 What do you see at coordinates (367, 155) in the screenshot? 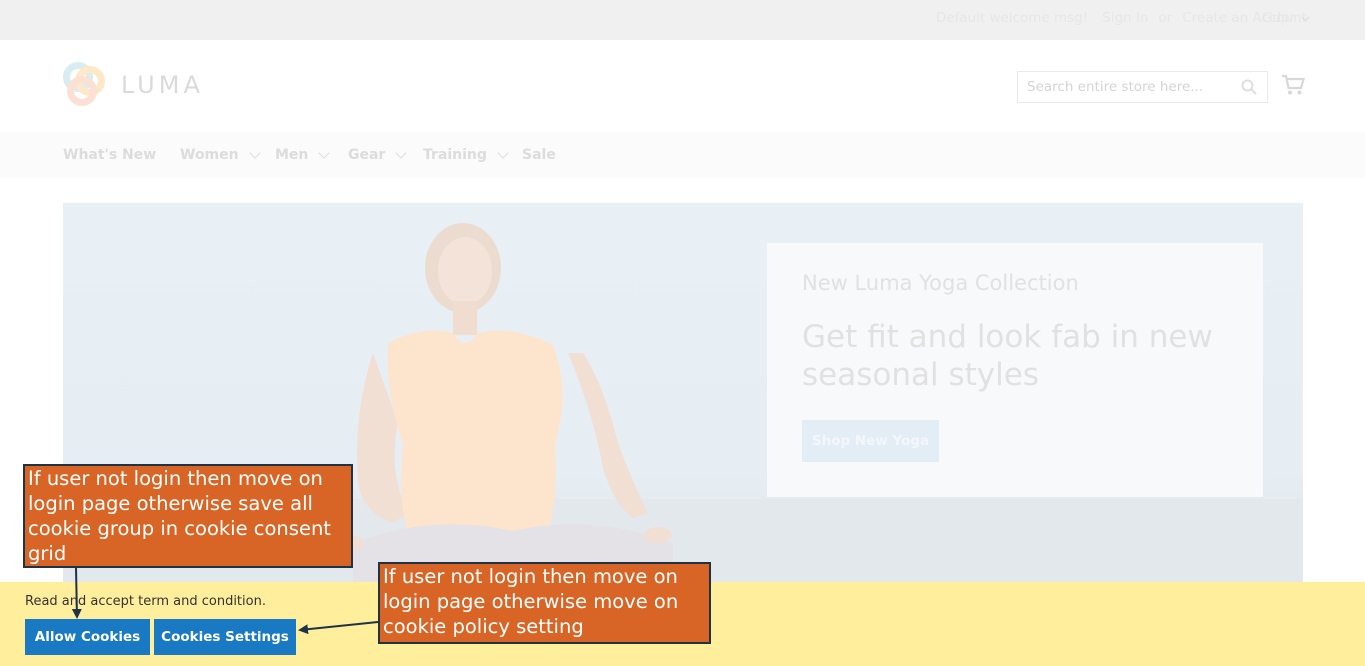
I see `nav-label: Gear` at bounding box center [367, 155].